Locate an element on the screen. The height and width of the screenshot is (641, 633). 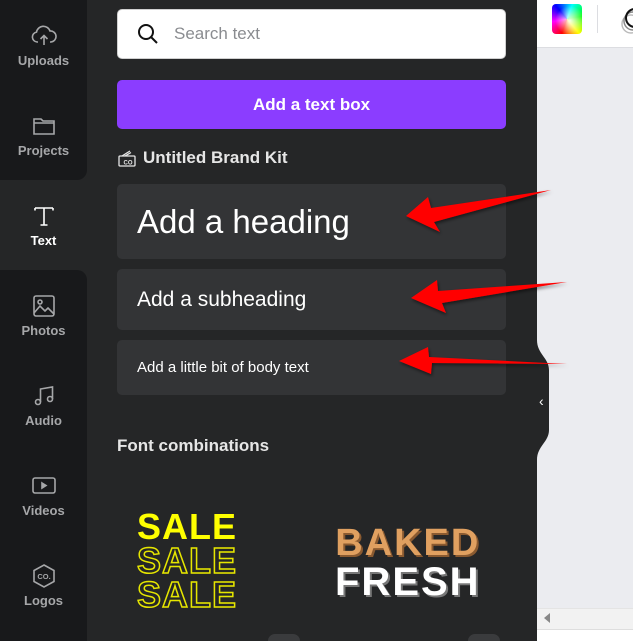
sidebar-item-label: Projects is located at coordinates (43, 150).